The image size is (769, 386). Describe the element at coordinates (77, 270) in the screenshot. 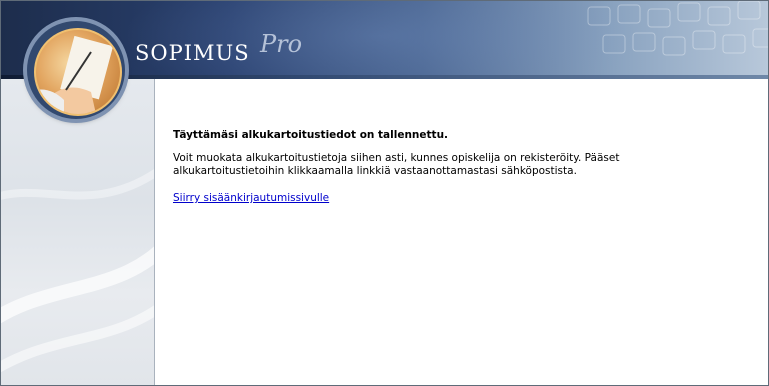

I see `sidebar-swirl-decoration` at that location.